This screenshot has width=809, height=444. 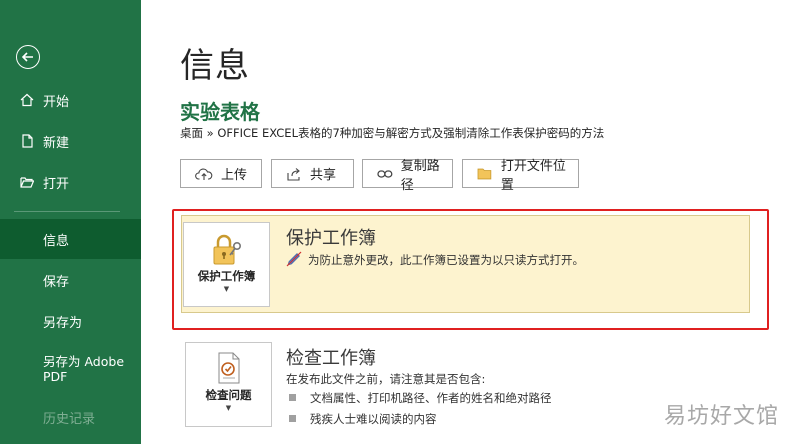 I want to click on protect-workbook-tile: 保护工作簿 ▼, so click(x=226, y=264).